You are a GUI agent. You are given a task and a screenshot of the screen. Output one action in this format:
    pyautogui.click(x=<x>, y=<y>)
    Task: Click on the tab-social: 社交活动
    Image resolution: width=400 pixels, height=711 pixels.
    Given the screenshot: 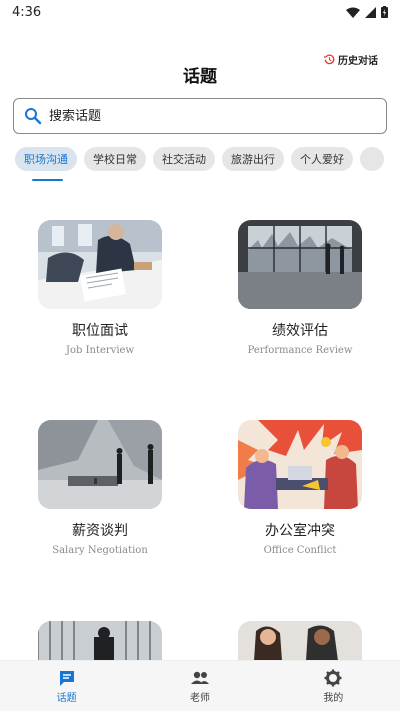 What is the action you would take?
    pyautogui.click(x=184, y=159)
    